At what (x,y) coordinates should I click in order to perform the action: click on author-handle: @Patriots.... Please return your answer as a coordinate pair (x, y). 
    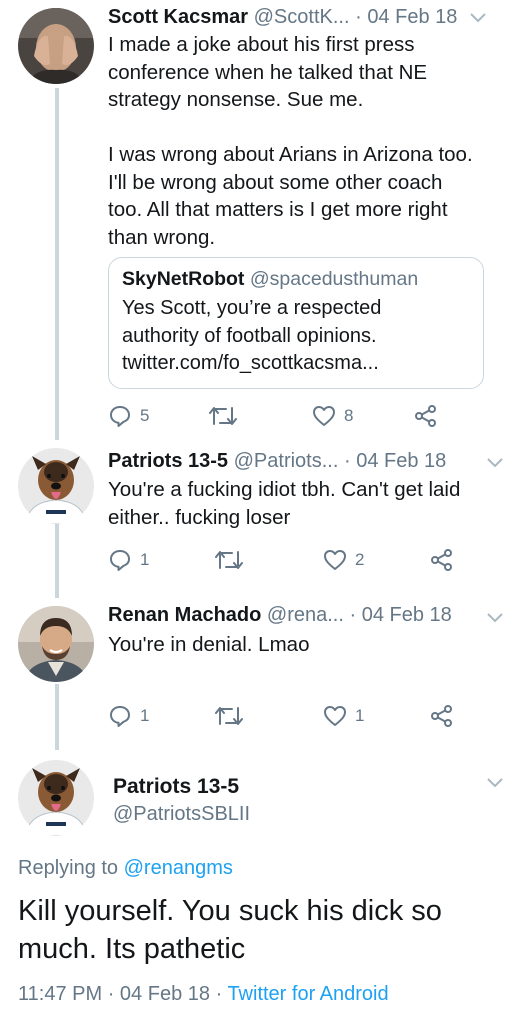
    Looking at the image, I should click on (286, 461).